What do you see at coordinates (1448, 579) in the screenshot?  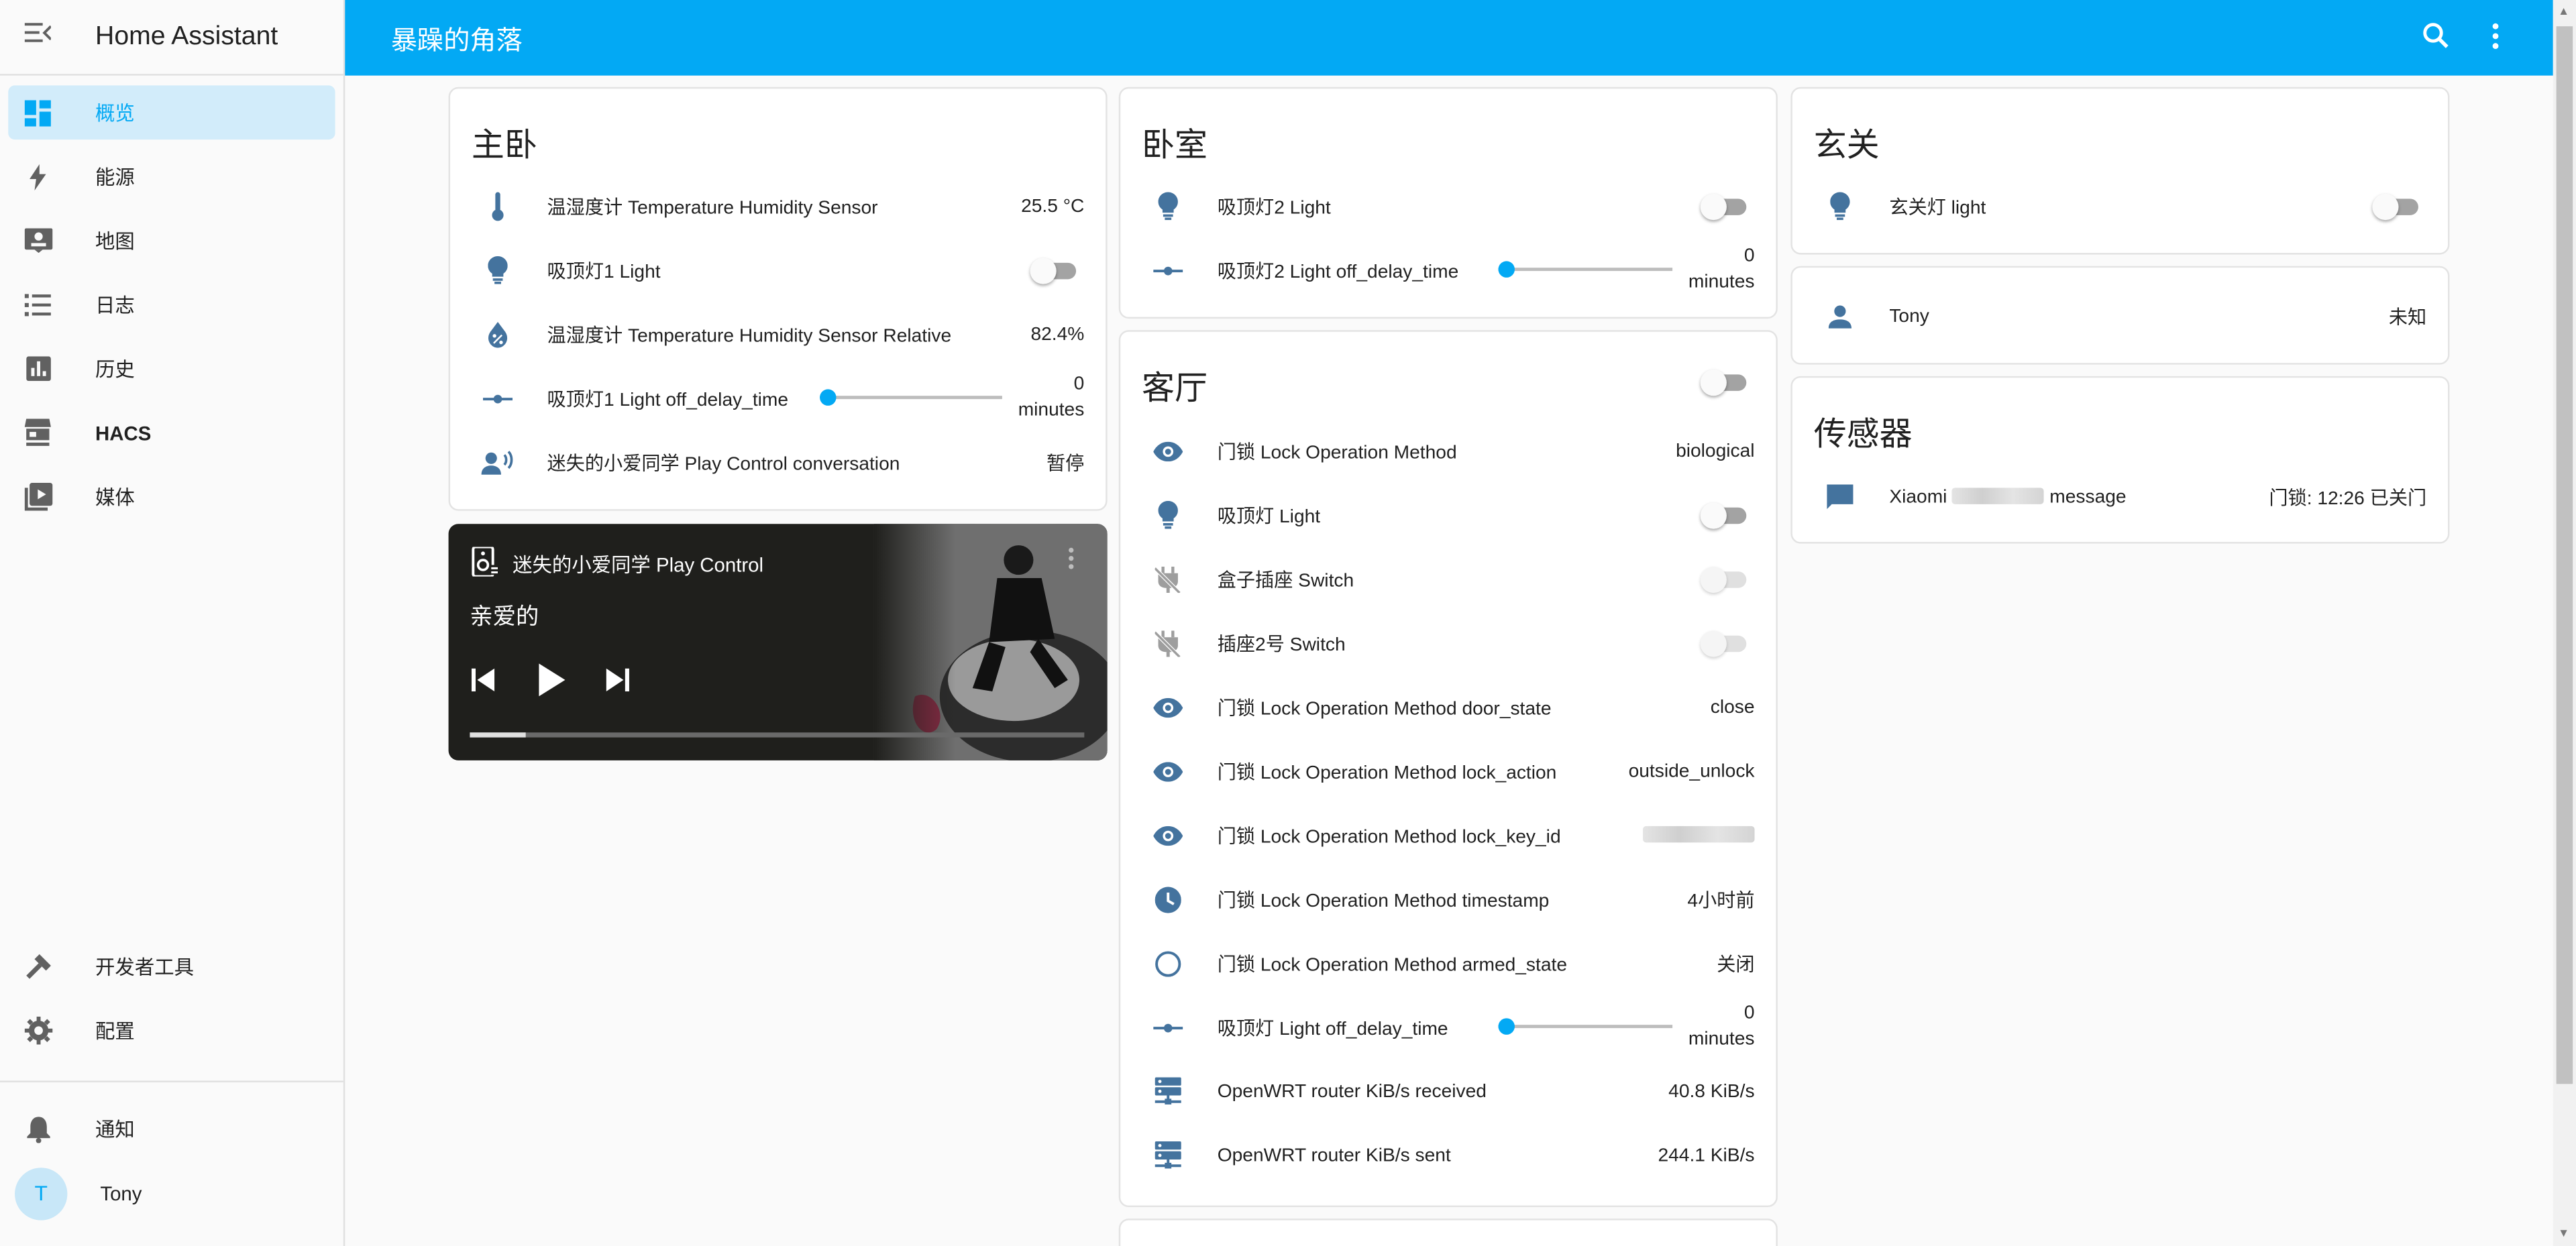 I see `entity-row: 盒子插座 Switch` at bounding box center [1448, 579].